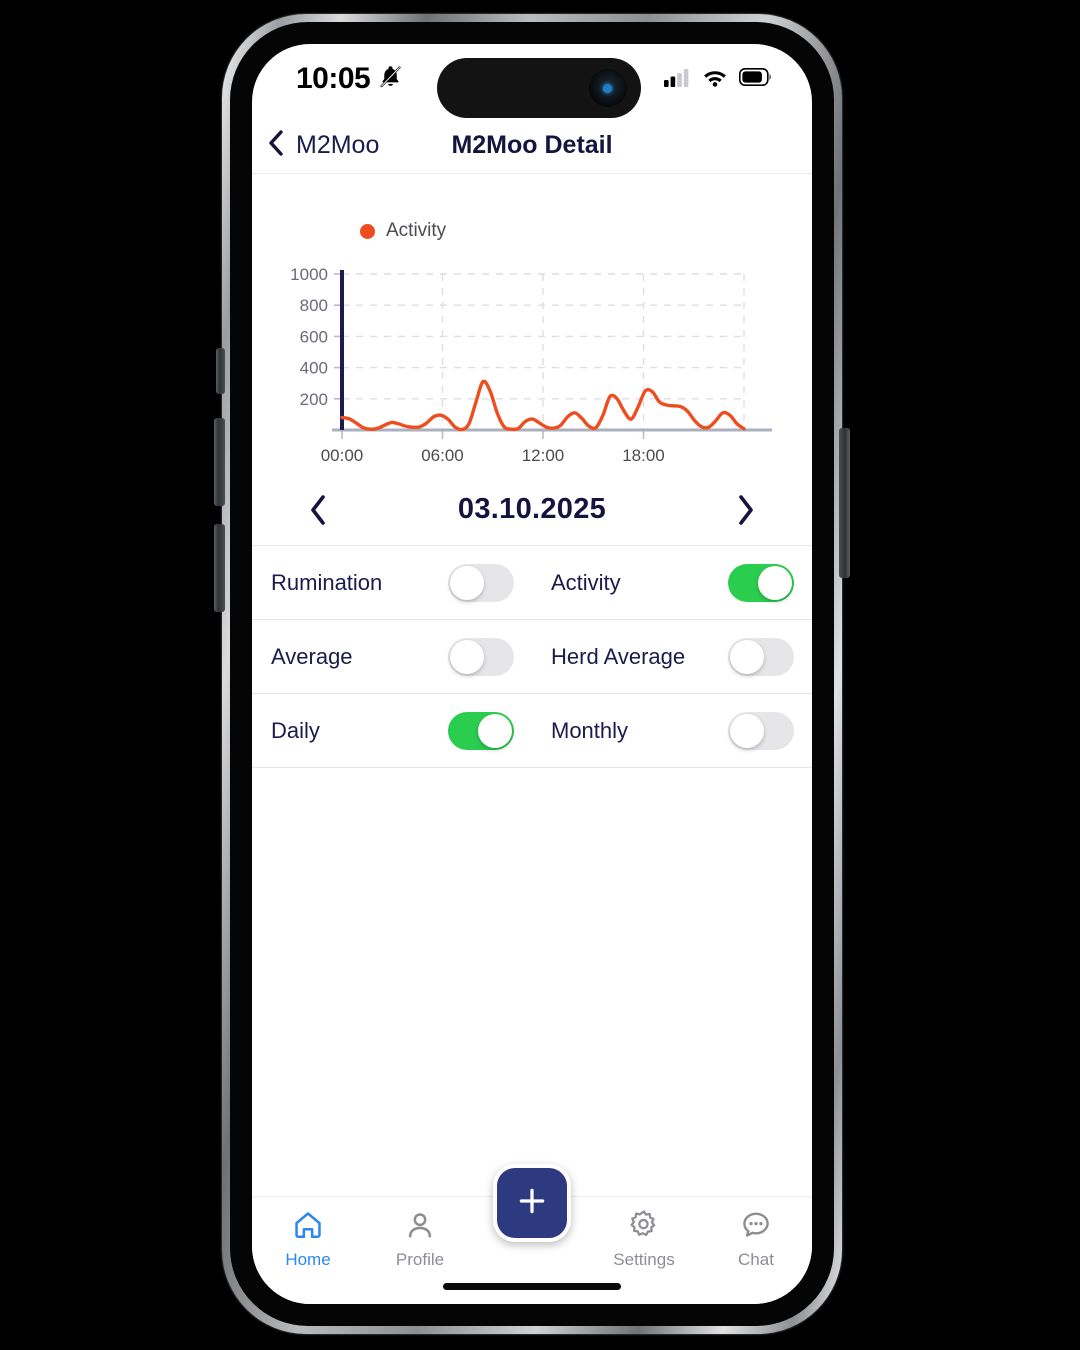  I want to click on svg-text: 12:00, so click(543, 455).